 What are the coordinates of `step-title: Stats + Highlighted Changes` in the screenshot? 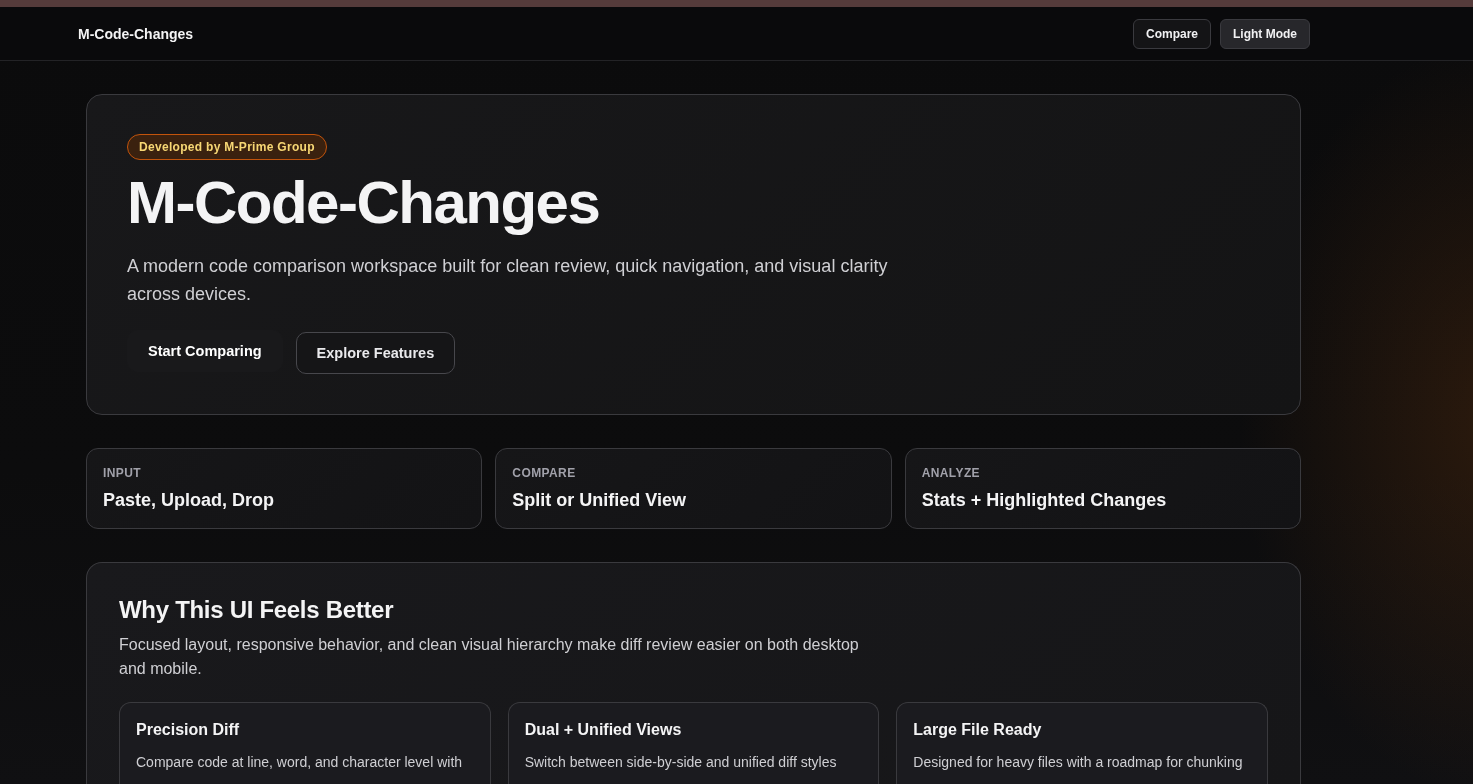 It's located at (1044, 500).